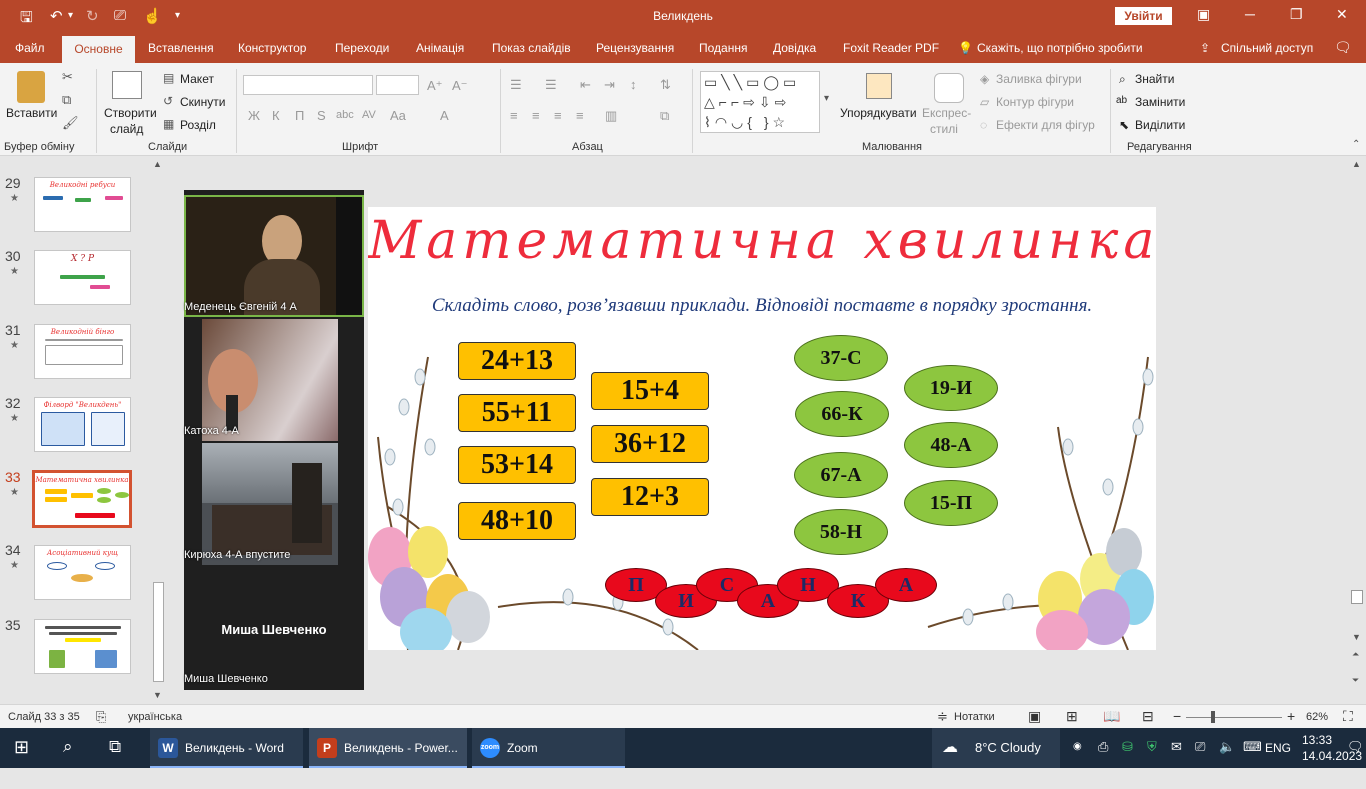 Image resolution: width=1366 pixels, height=789 pixels. What do you see at coordinates (362, 48) in the screenshot?
I see `tab-transitions: Переходи` at bounding box center [362, 48].